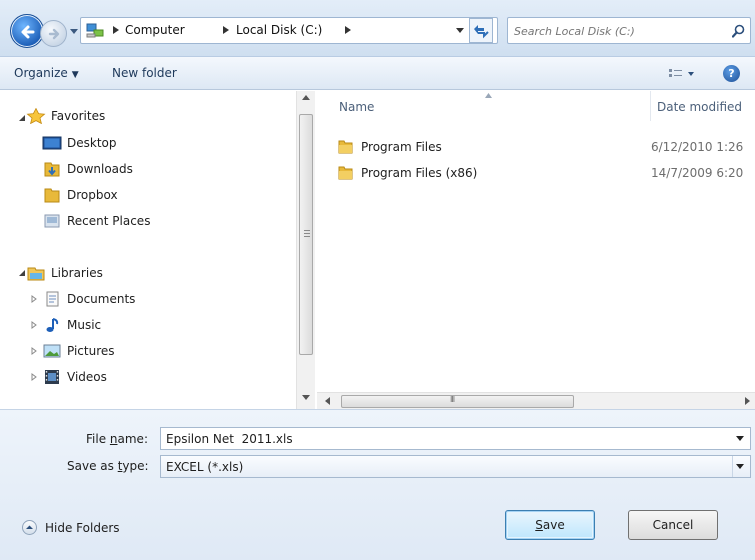 This screenshot has height=560, width=755. Describe the element at coordinates (52, 143) in the screenshot. I see `desktop-icon` at that location.